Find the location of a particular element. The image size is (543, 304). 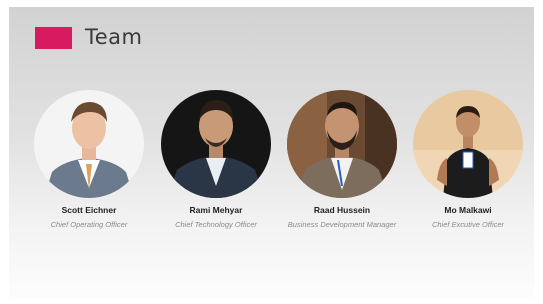

member-role: Chief Excutive Officer is located at coordinates (468, 224).